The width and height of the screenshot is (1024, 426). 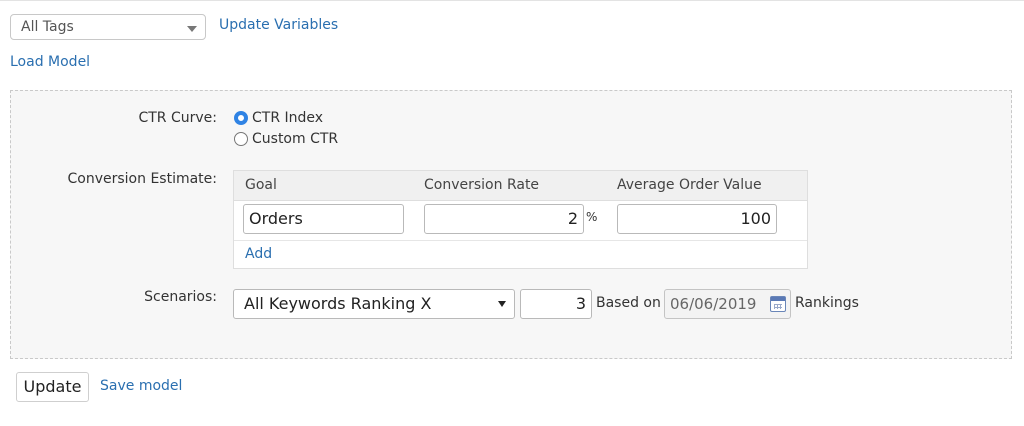 What do you see at coordinates (628, 303) in the screenshot?
I see `based-on-text: Based on` at bounding box center [628, 303].